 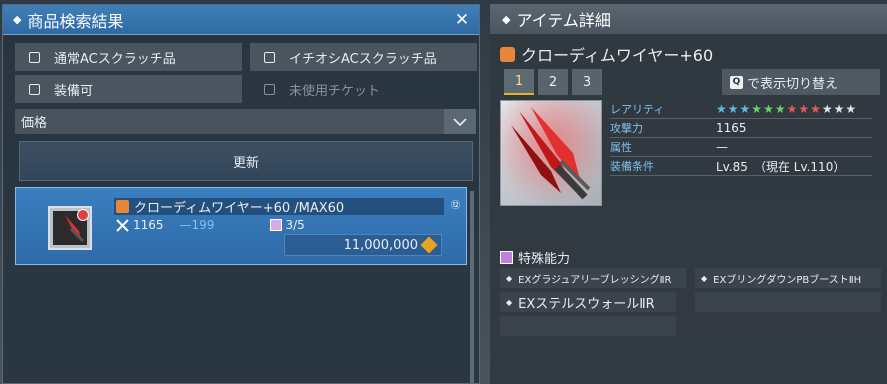 I want to click on tab-1: 1, so click(x=519, y=82).